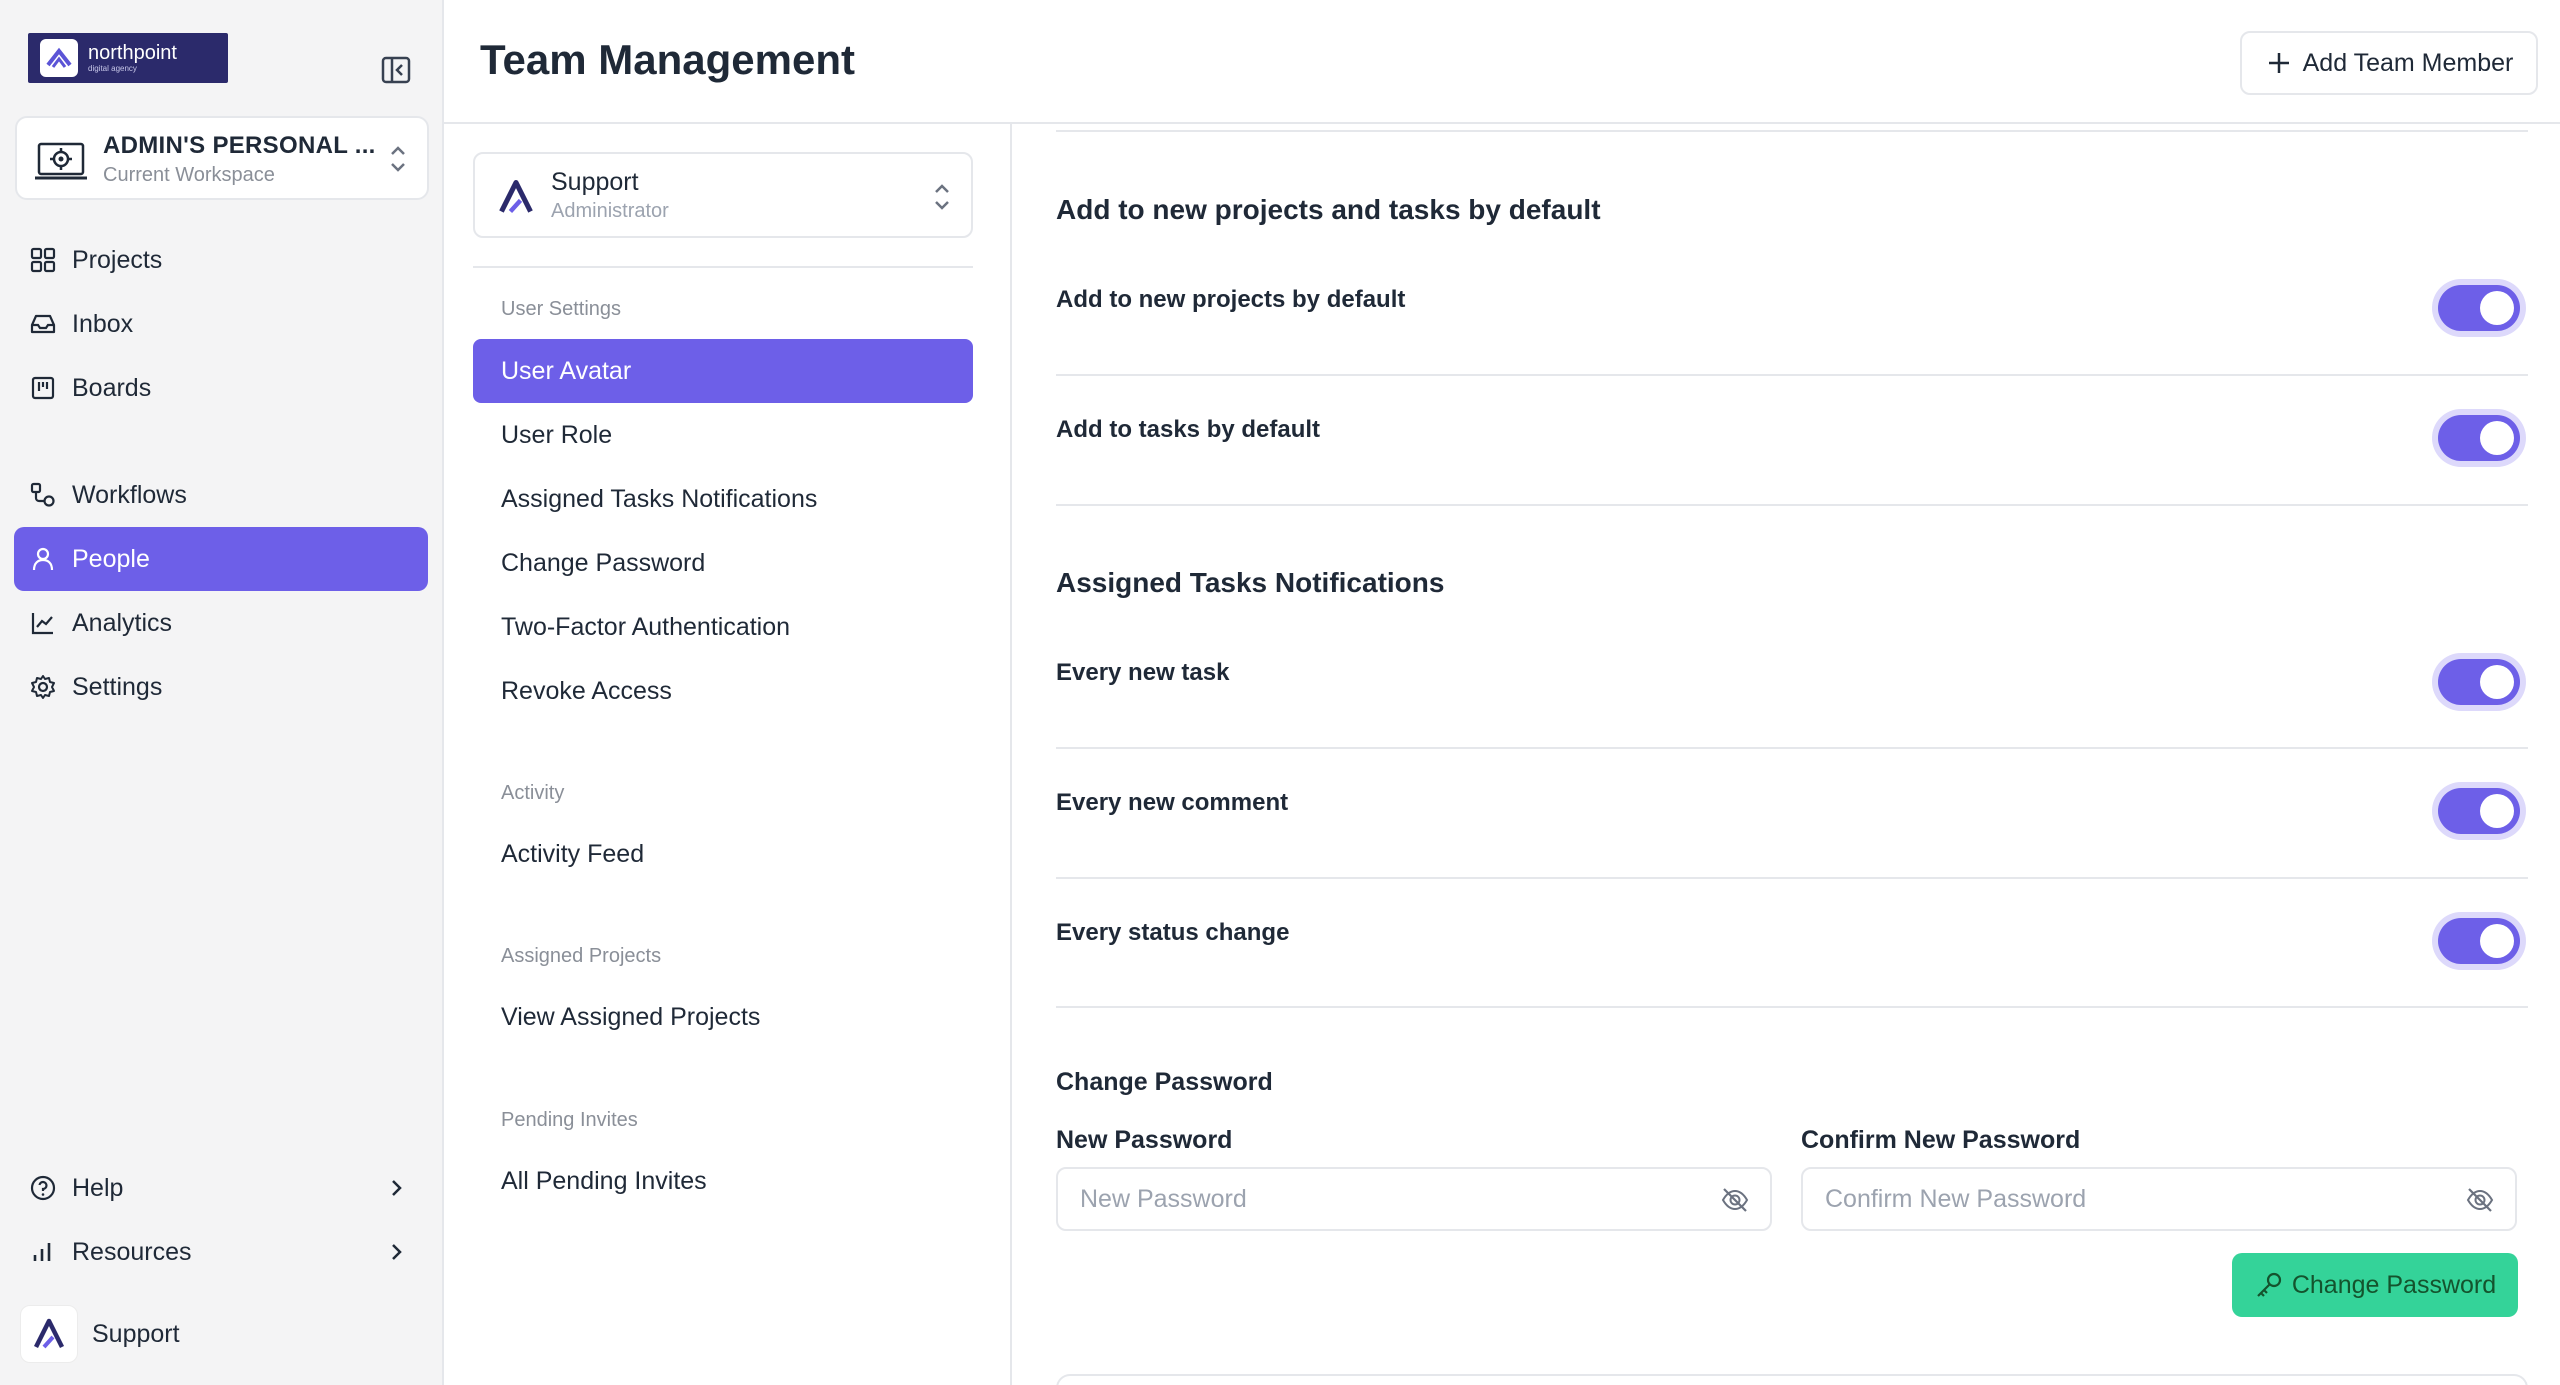  I want to click on user-icon, so click(43, 559).